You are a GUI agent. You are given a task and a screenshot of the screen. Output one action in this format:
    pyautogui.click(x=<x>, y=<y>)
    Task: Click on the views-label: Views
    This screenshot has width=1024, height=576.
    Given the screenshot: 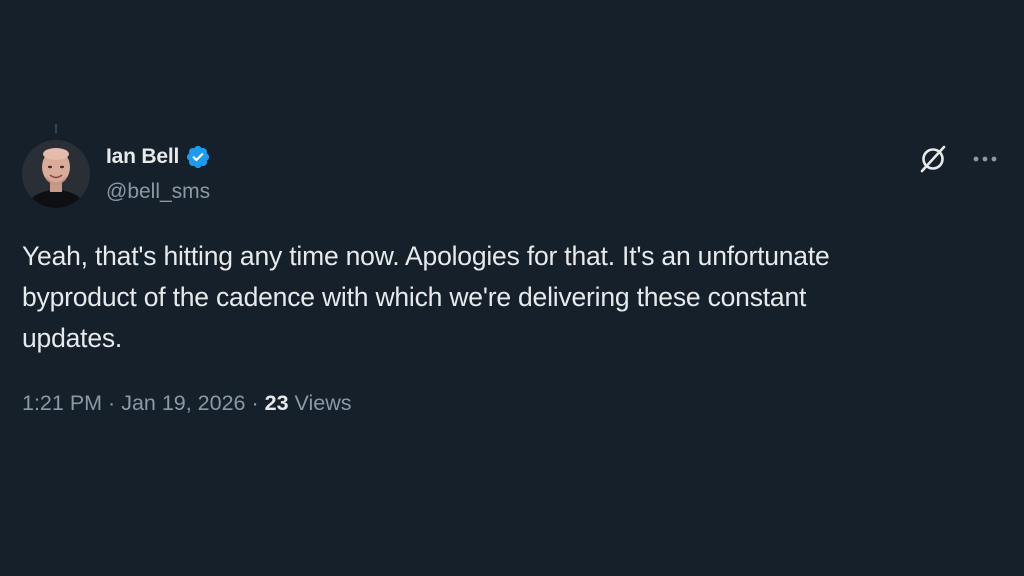 What is the action you would take?
    pyautogui.click(x=320, y=403)
    